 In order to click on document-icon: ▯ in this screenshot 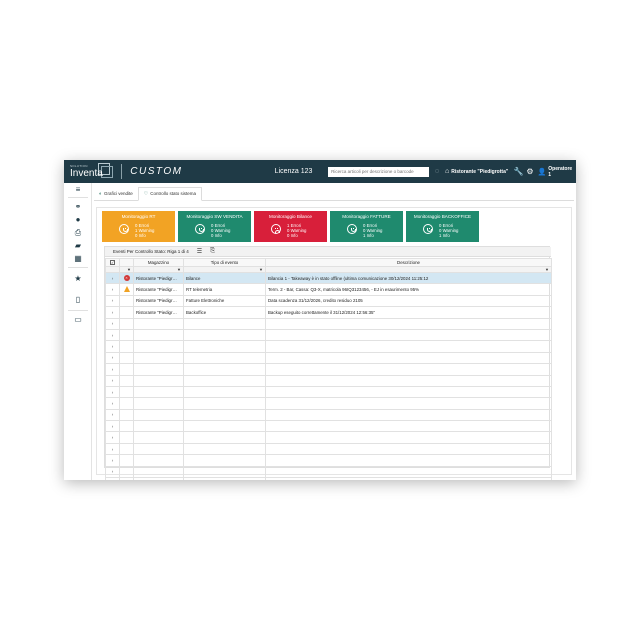, I will do `click(78, 299)`.